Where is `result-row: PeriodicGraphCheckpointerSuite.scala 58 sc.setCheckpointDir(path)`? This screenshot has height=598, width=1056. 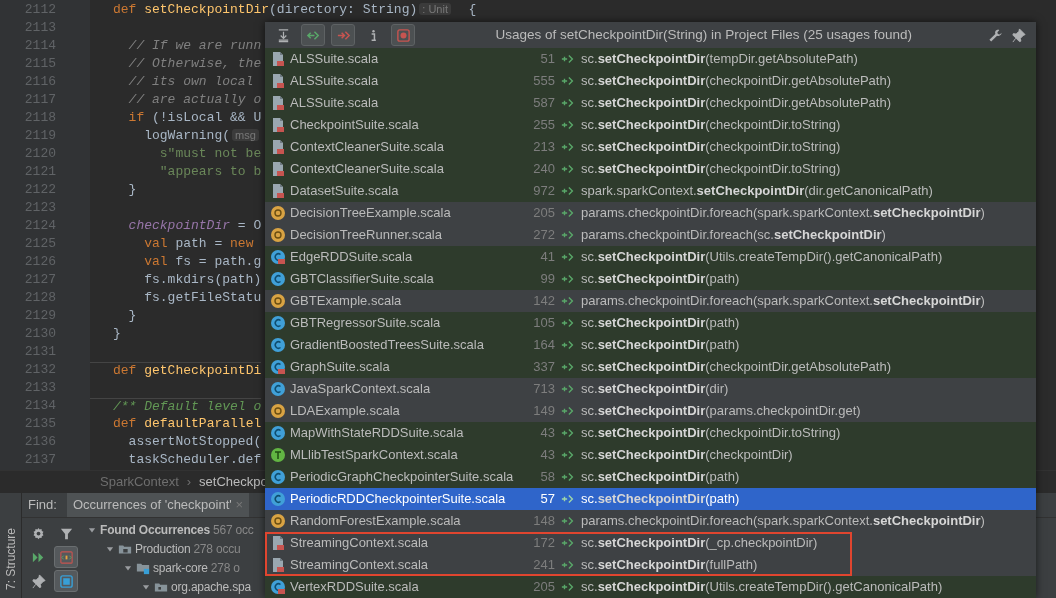 result-row: PeriodicGraphCheckpointerSuite.scala 58 sc.setCheckpointDir(path) is located at coordinates (650, 477).